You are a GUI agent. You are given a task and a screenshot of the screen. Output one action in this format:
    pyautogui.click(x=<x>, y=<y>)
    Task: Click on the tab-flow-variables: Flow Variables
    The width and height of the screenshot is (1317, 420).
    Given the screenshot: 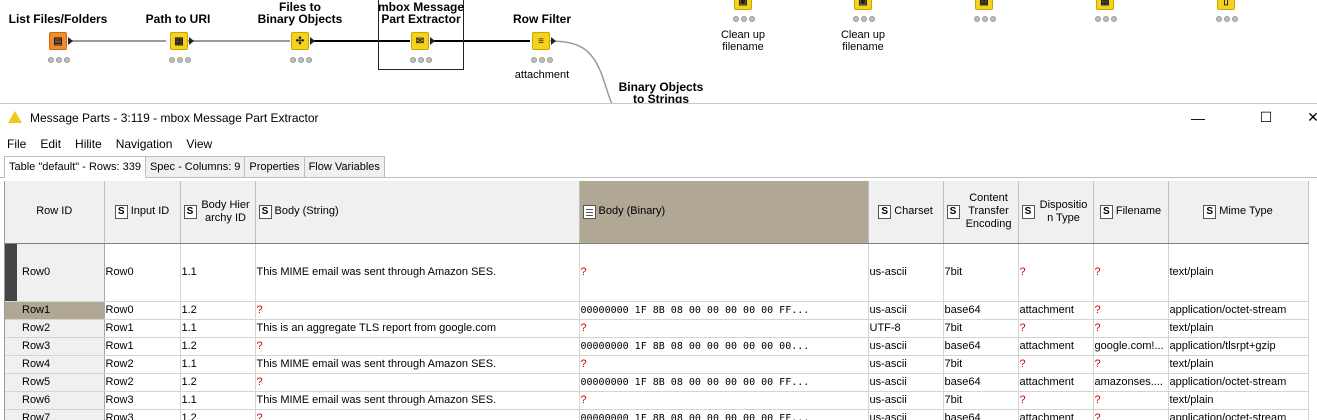 What is the action you would take?
    pyautogui.click(x=344, y=166)
    